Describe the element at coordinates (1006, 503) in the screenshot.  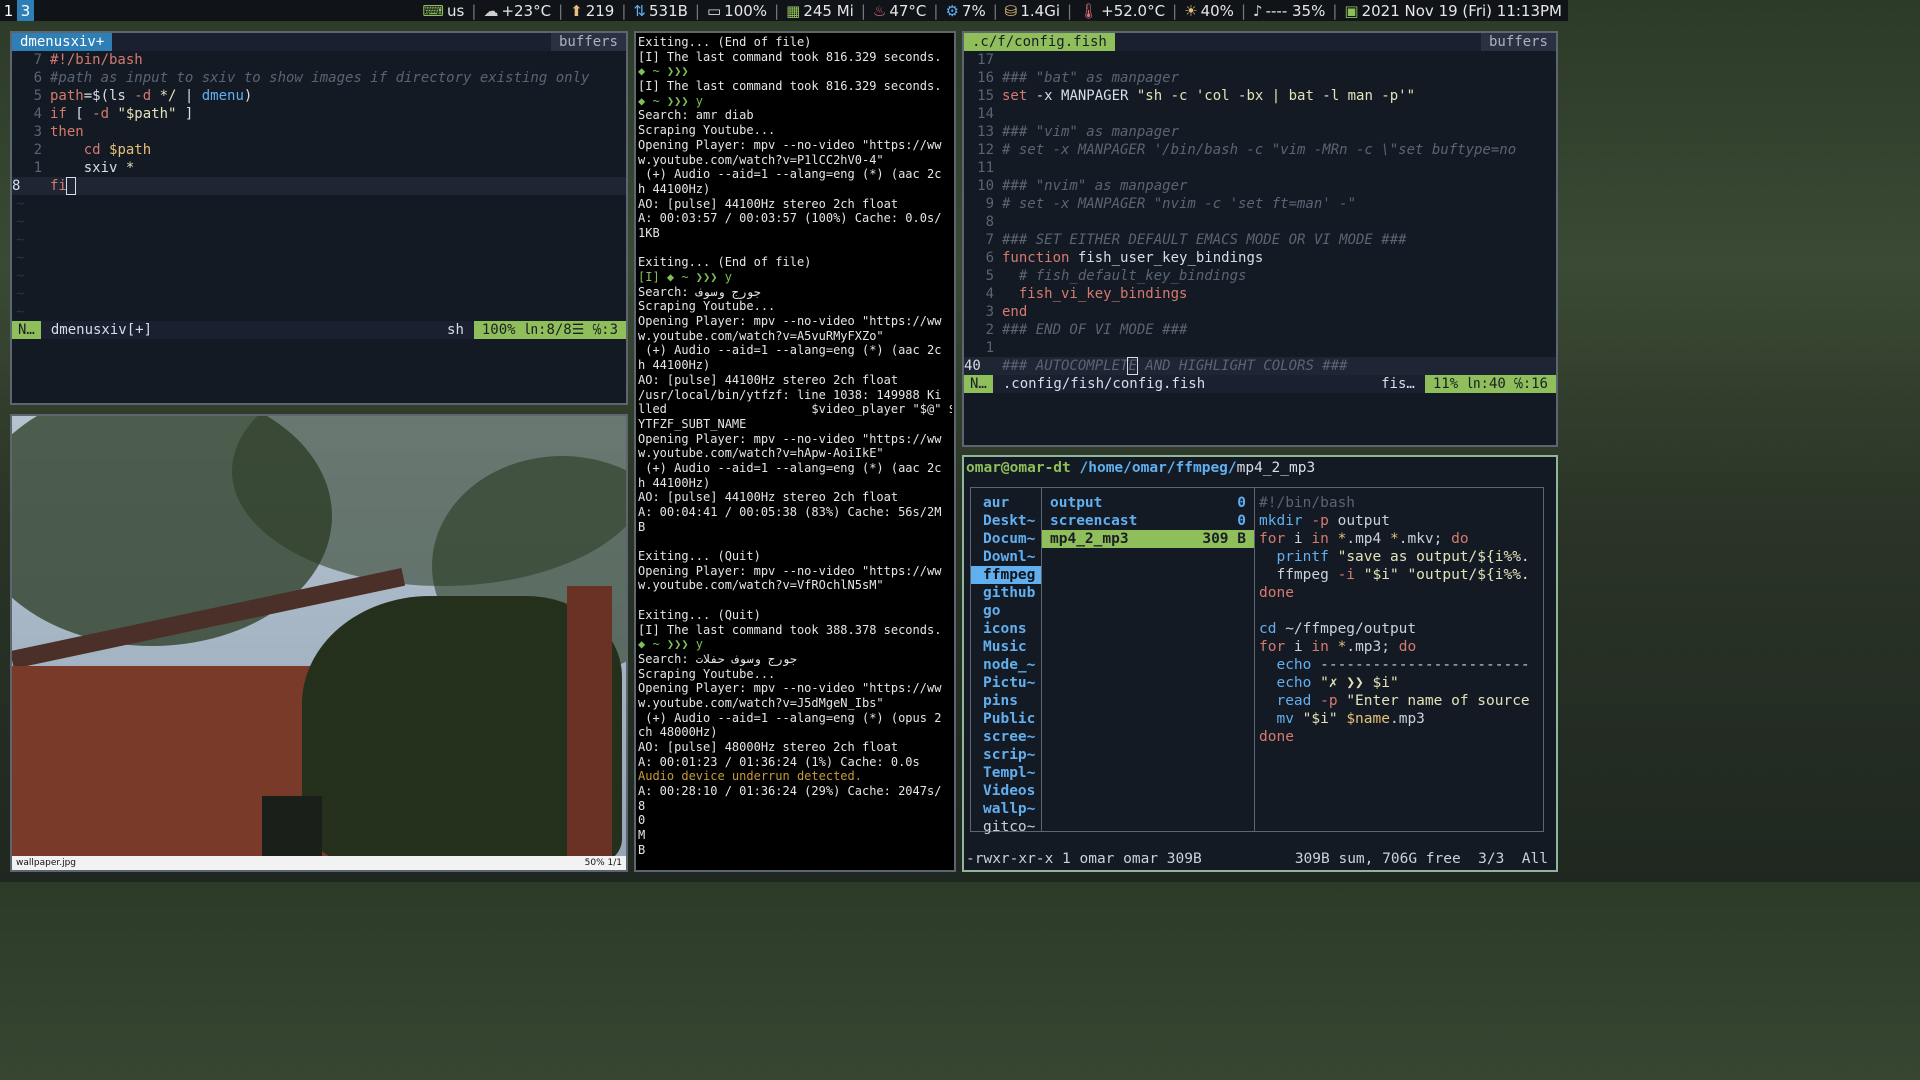
I see `dir-entry: aur` at that location.